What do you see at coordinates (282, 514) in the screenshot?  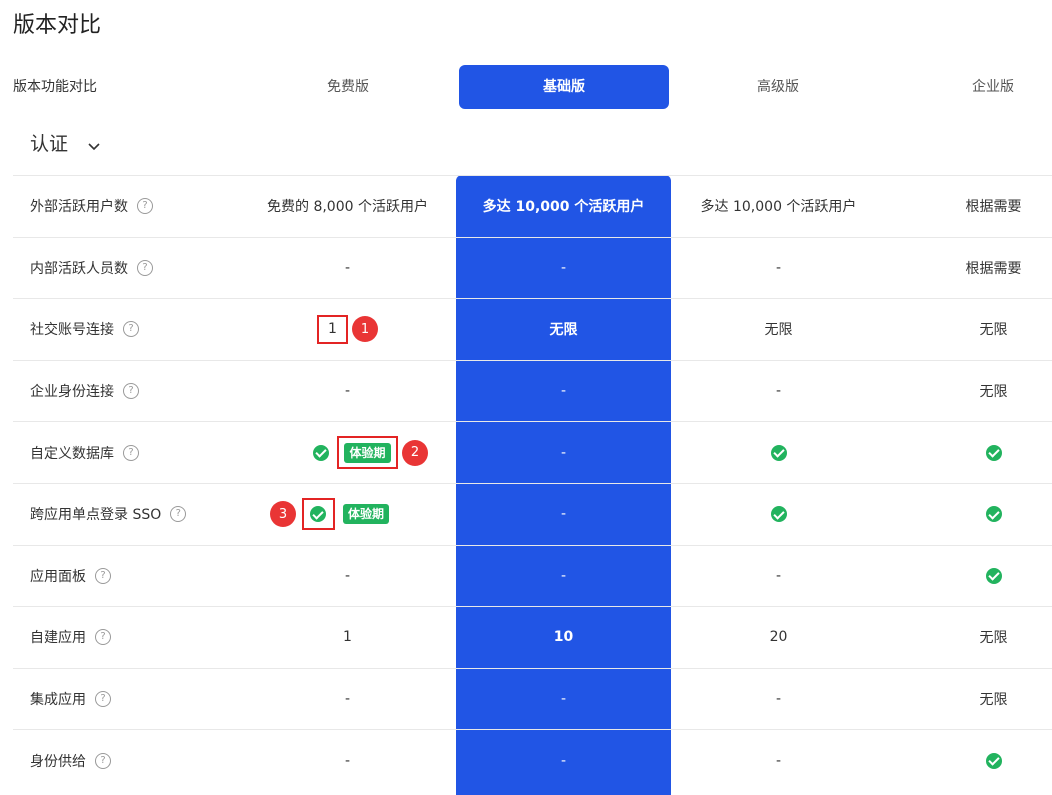 I see `annotation-marker: 3` at bounding box center [282, 514].